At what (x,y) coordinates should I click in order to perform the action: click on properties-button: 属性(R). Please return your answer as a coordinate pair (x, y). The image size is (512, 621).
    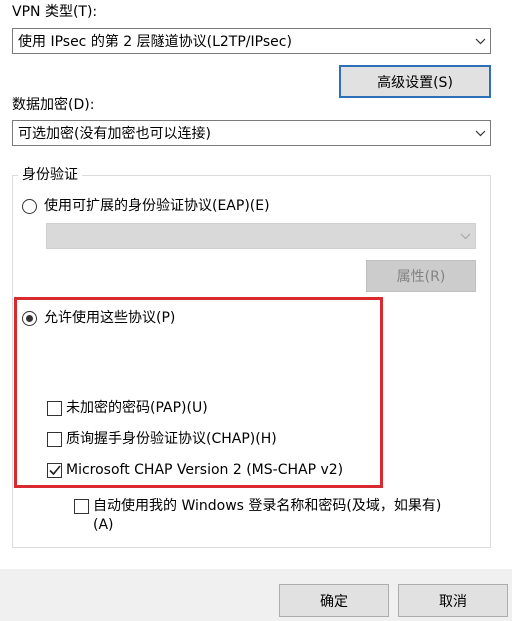
    Looking at the image, I should click on (421, 276).